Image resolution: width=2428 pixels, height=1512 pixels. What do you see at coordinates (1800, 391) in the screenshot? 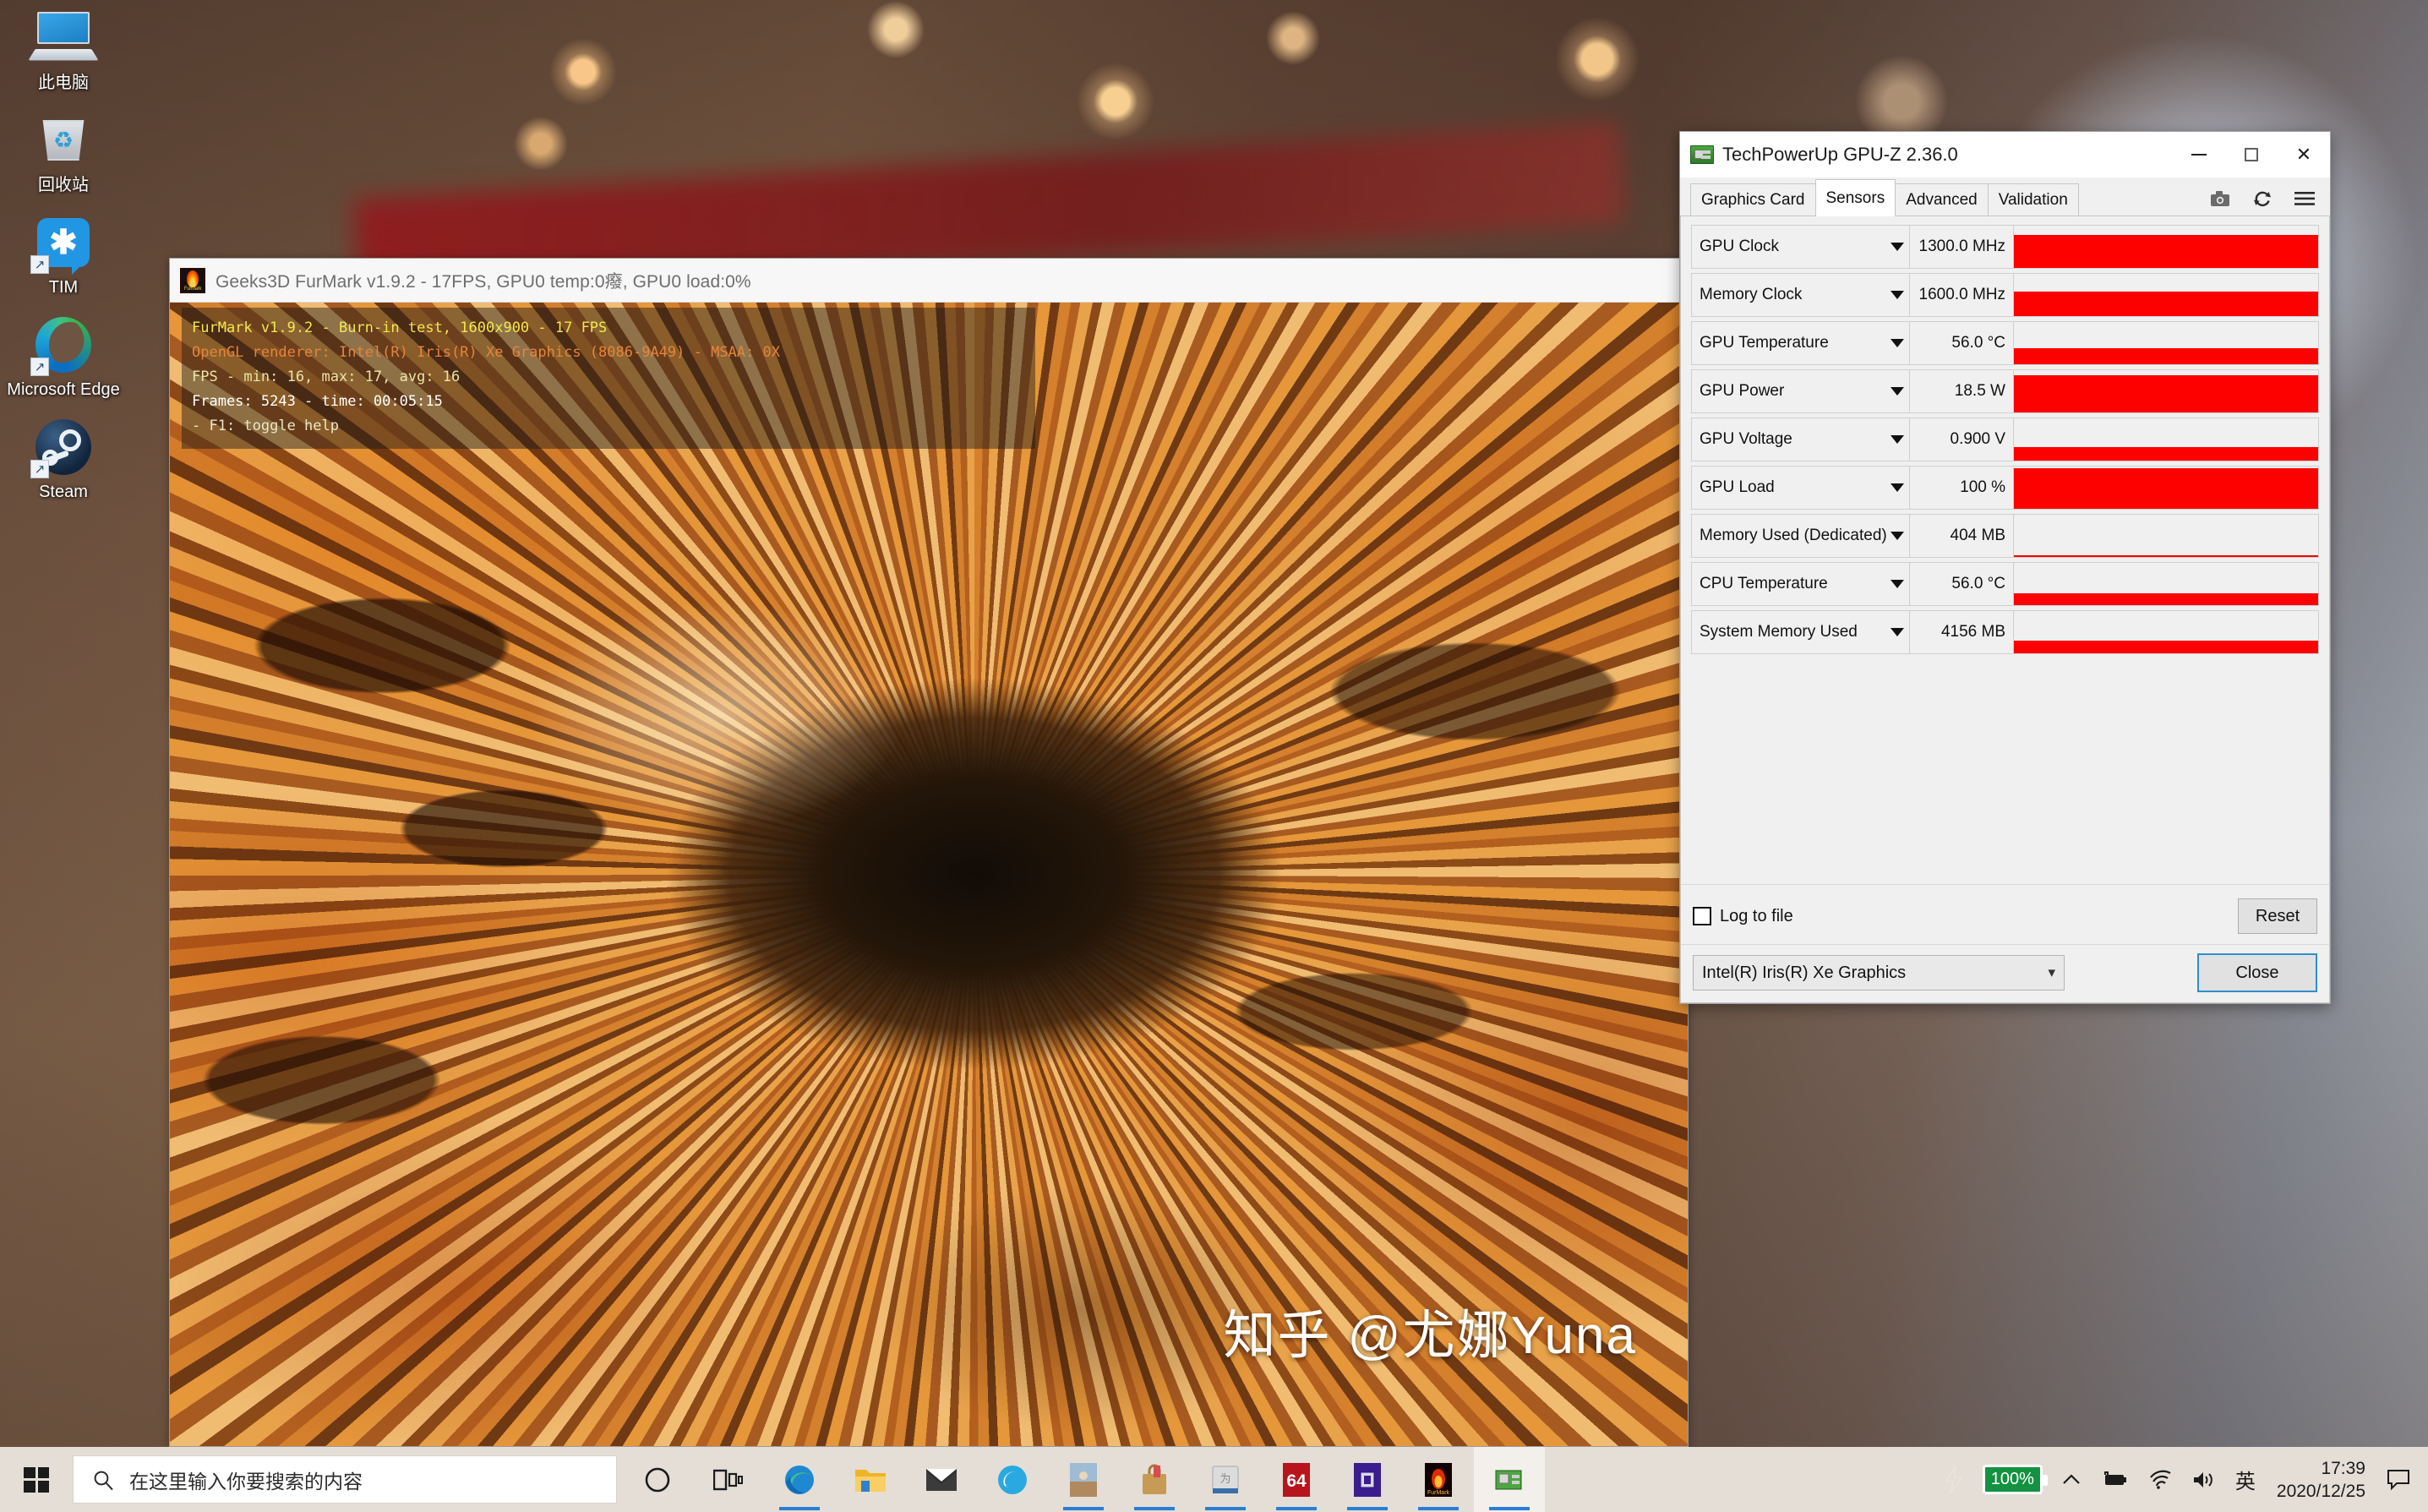
I see `sensor-name-dropdown: GPU Power` at bounding box center [1800, 391].